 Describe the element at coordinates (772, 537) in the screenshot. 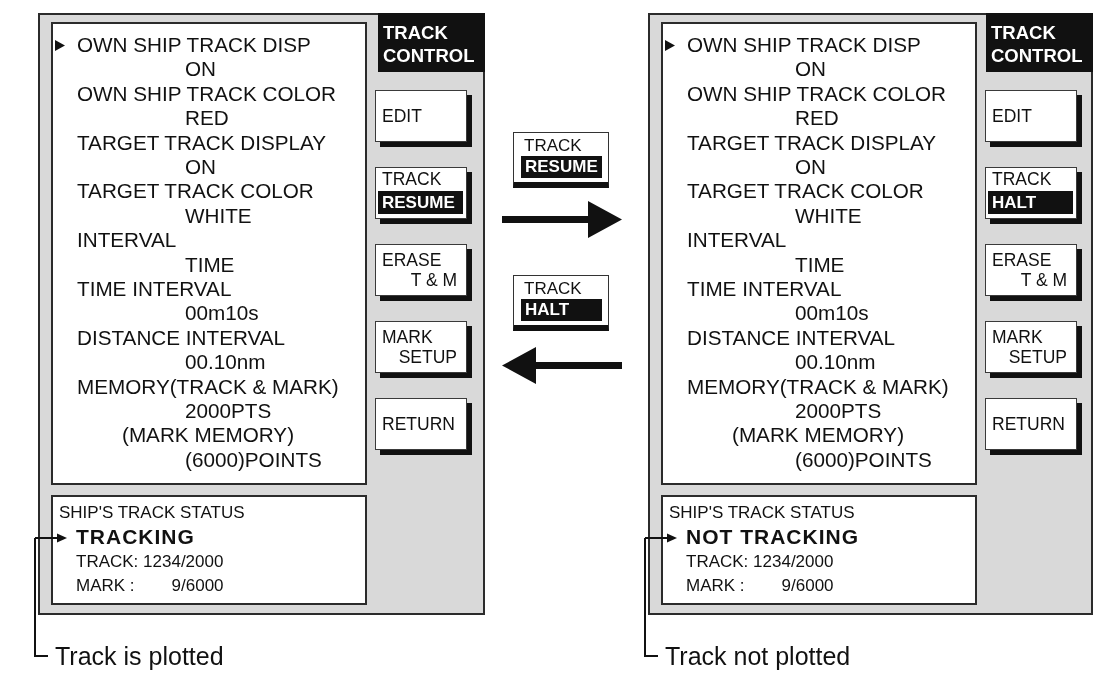

I see `tracking-state: NOT TRACKING` at that location.